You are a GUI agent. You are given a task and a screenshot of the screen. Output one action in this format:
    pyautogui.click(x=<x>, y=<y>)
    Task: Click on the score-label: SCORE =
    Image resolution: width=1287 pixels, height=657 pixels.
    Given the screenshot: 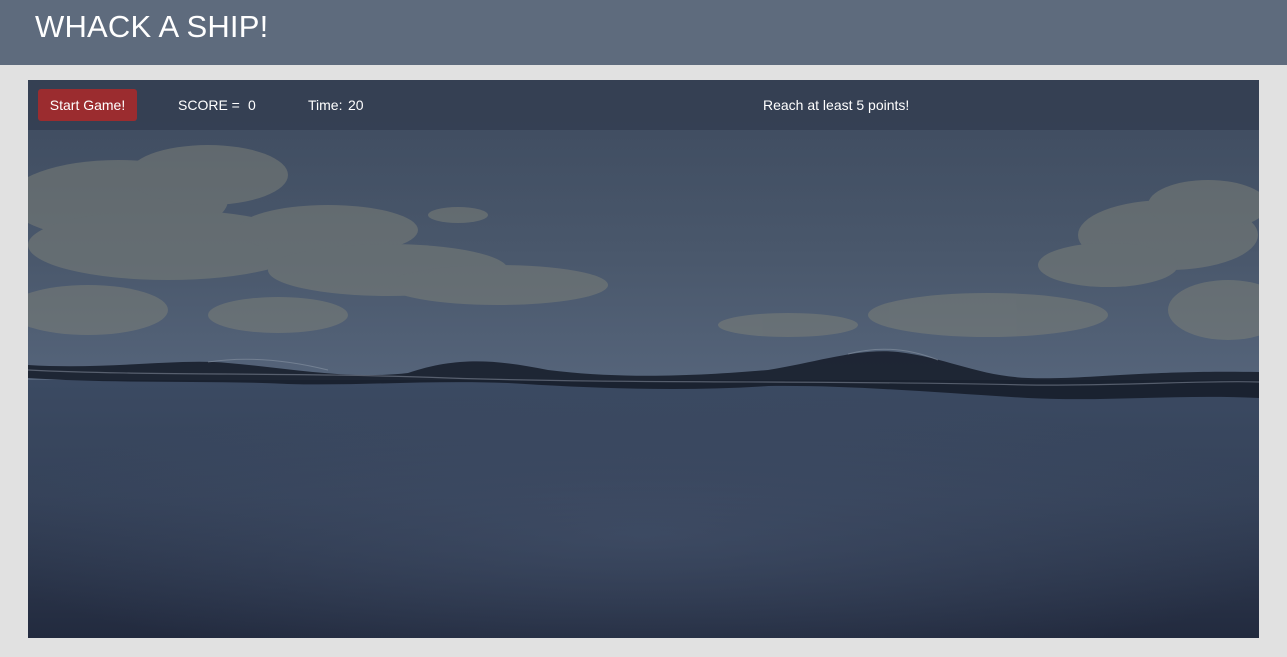 What is the action you would take?
    pyautogui.click(x=209, y=105)
    